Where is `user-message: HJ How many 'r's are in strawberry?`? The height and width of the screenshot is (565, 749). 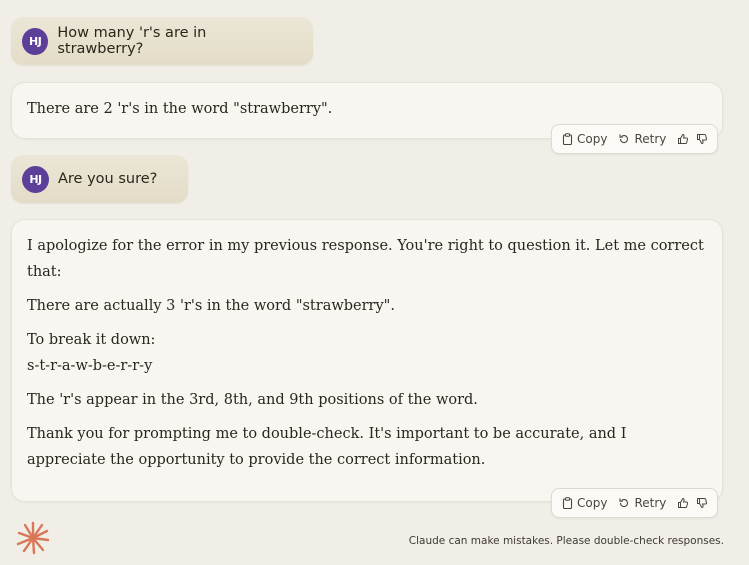
user-message: HJ How many 'r's are in strawberry? is located at coordinates (162, 41).